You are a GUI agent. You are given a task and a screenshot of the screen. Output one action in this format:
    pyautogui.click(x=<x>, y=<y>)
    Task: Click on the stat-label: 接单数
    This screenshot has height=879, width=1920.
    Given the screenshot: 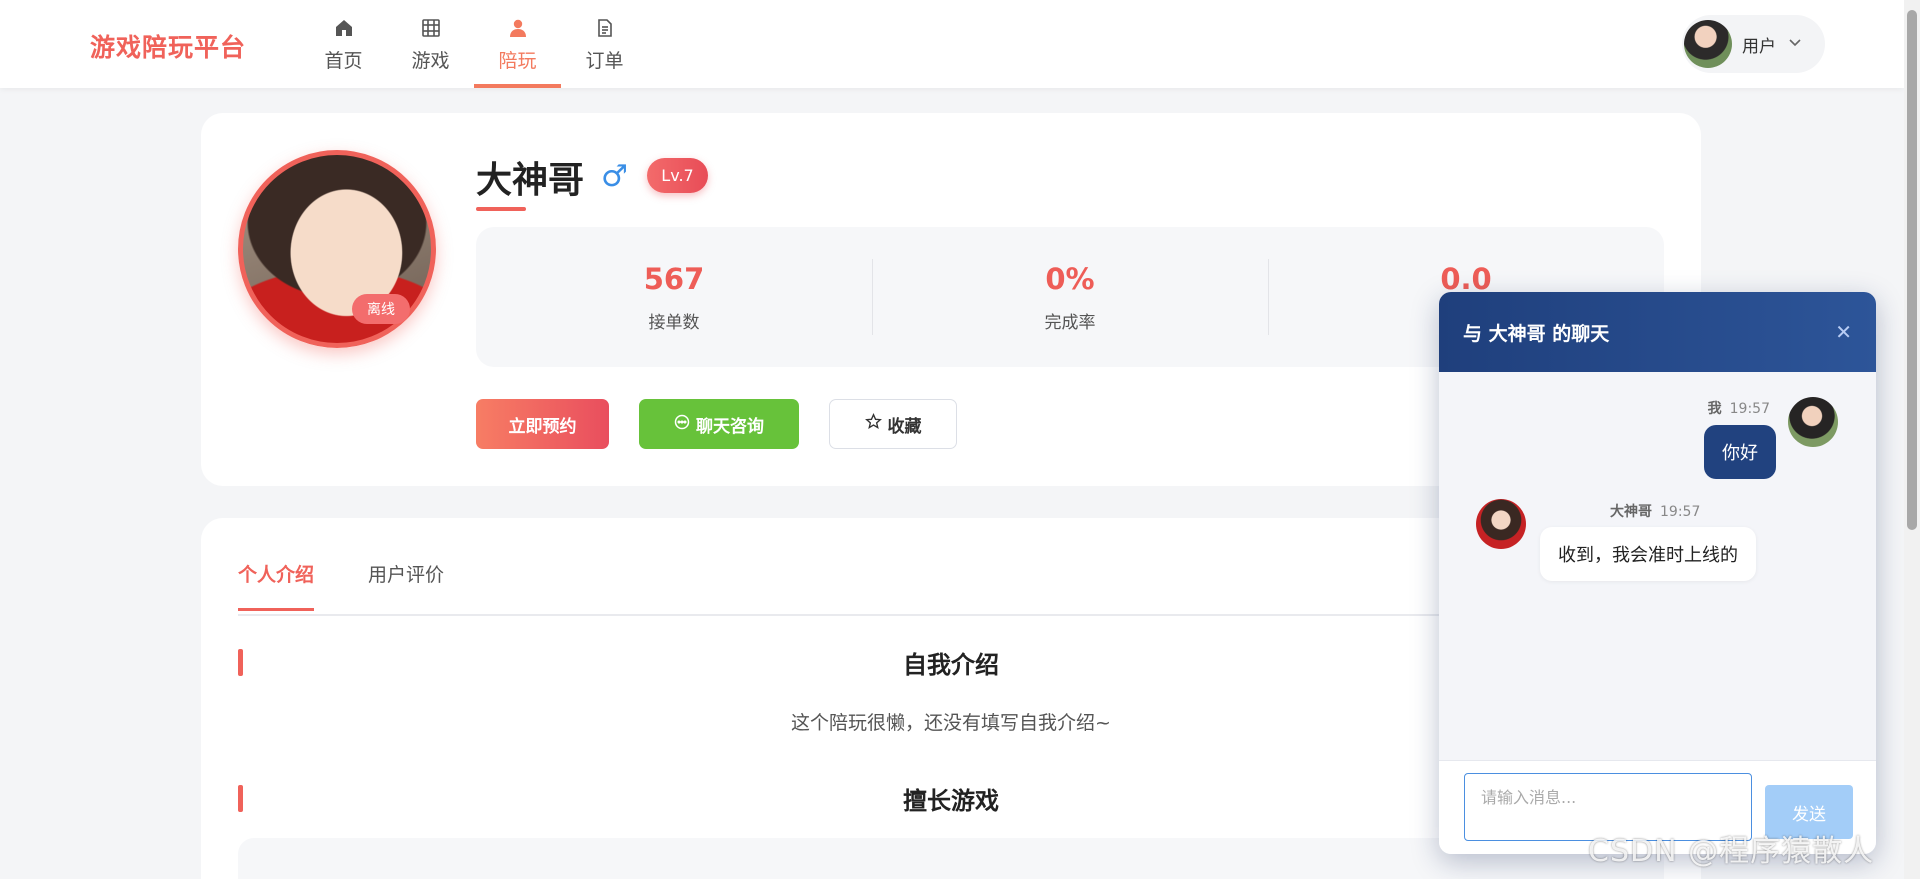 What is the action you would take?
    pyautogui.click(x=674, y=322)
    